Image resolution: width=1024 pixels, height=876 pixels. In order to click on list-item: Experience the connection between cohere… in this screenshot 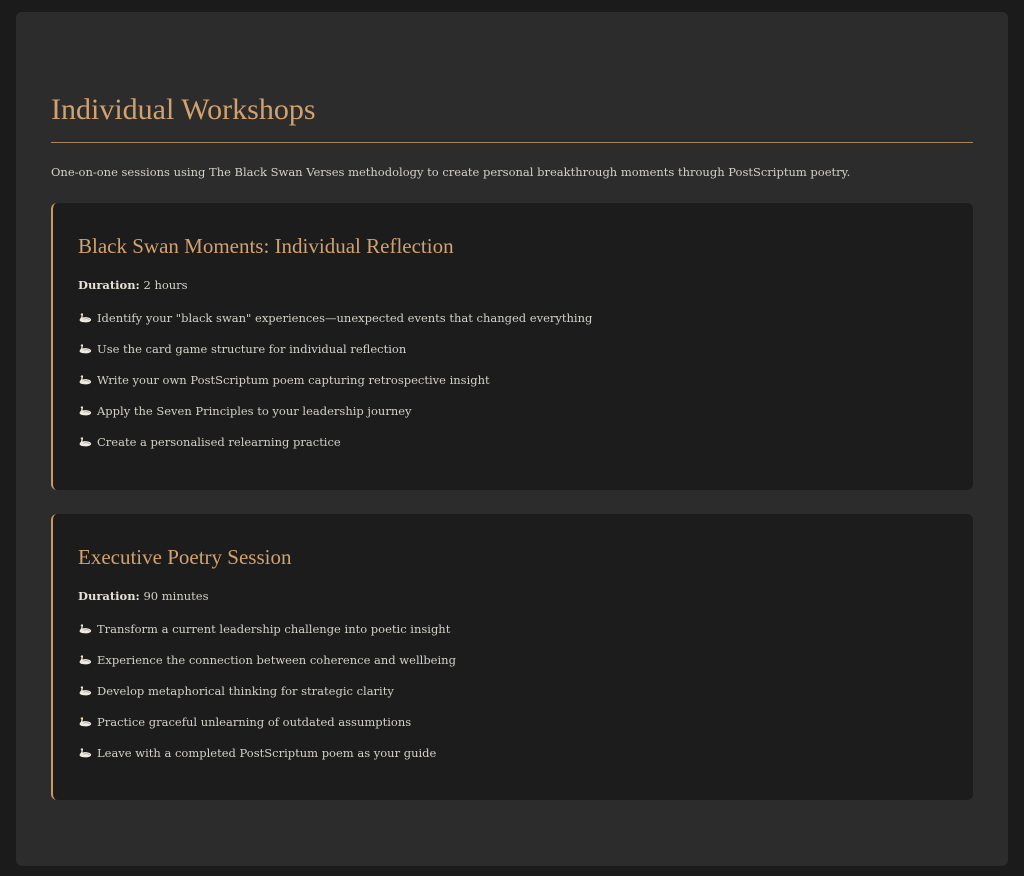, I will do `click(513, 659)`.